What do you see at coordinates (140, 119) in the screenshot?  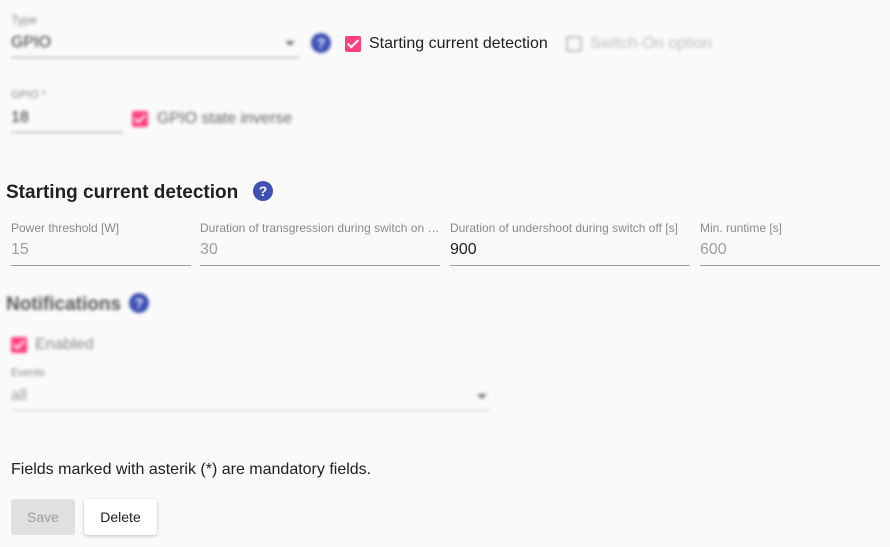 I see `gpio-inverse-checkbox` at bounding box center [140, 119].